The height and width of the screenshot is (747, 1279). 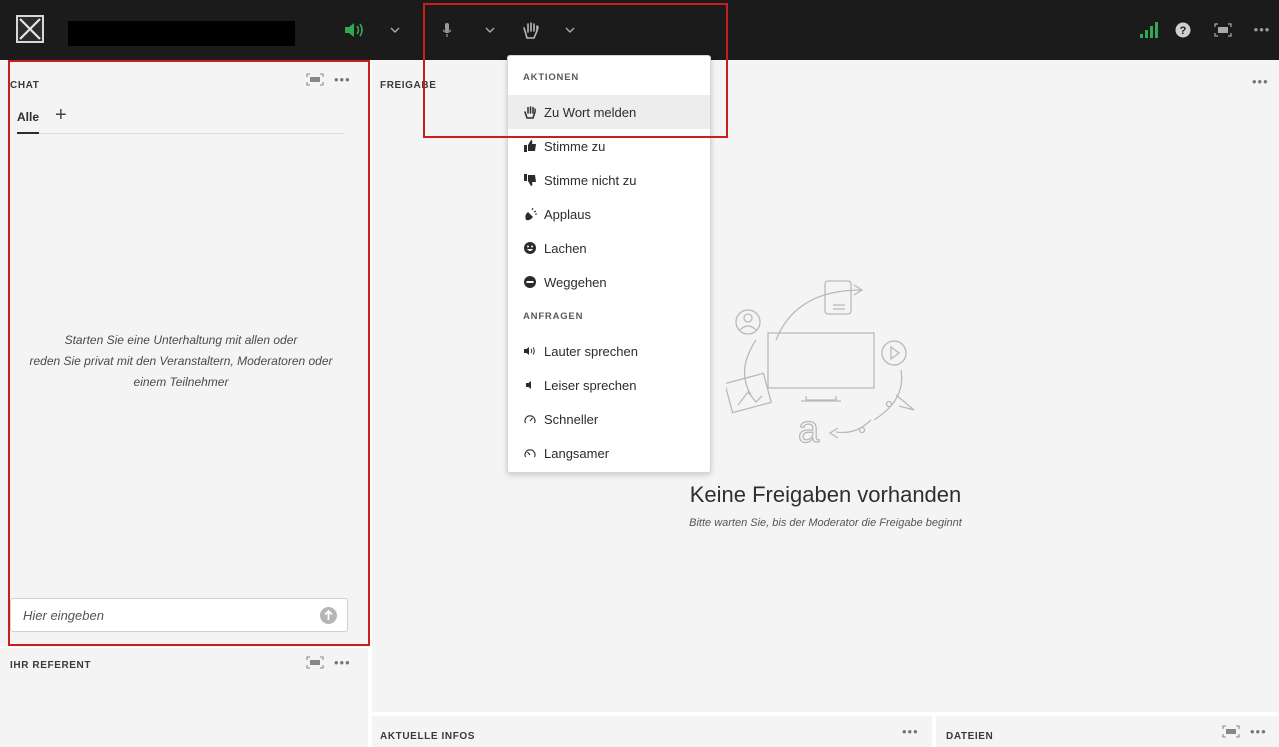 I want to click on help-icon: ?, so click(x=1183, y=30).